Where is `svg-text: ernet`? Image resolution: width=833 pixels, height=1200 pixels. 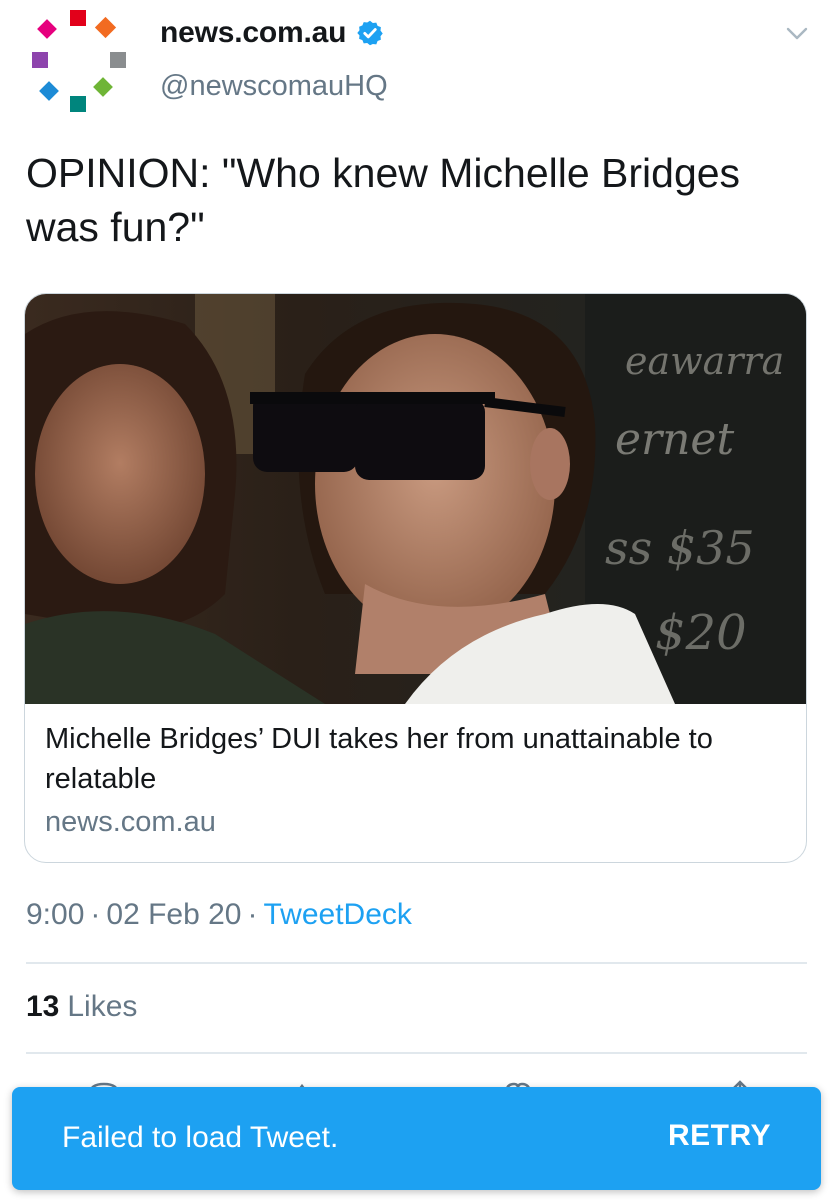 svg-text: ernet is located at coordinates (674, 439).